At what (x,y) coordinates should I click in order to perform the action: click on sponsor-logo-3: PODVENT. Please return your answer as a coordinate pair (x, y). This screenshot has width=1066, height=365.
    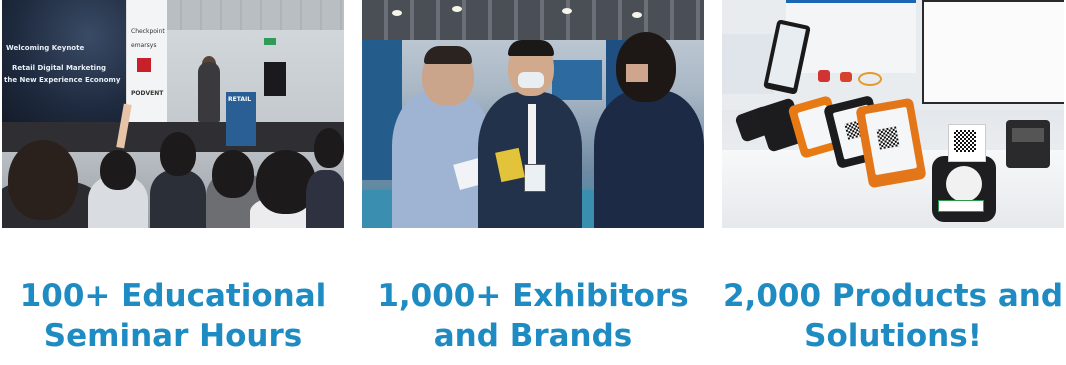
    Looking at the image, I should click on (147, 93).